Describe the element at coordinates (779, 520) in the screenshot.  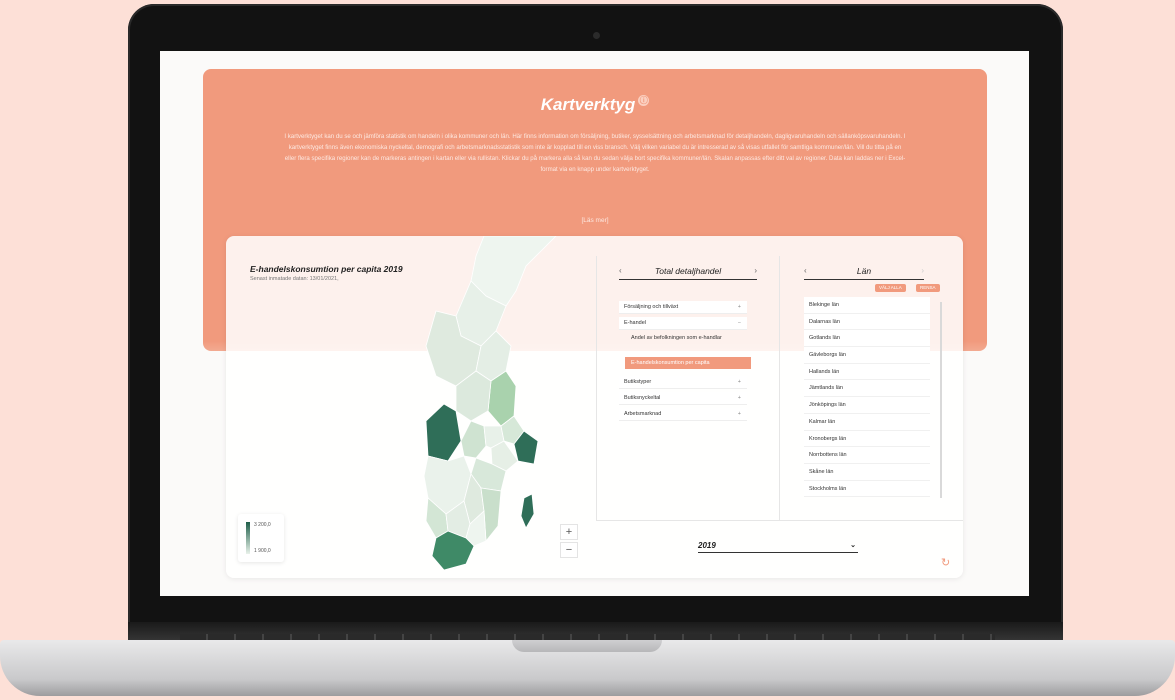
I see `divider` at that location.